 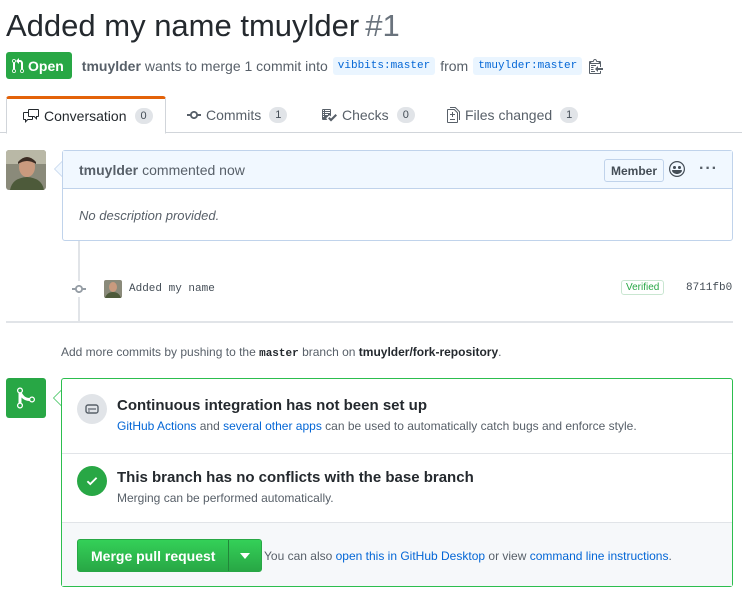 What do you see at coordinates (298, 556) in the screenshot?
I see `also-prefix: You can also` at bounding box center [298, 556].